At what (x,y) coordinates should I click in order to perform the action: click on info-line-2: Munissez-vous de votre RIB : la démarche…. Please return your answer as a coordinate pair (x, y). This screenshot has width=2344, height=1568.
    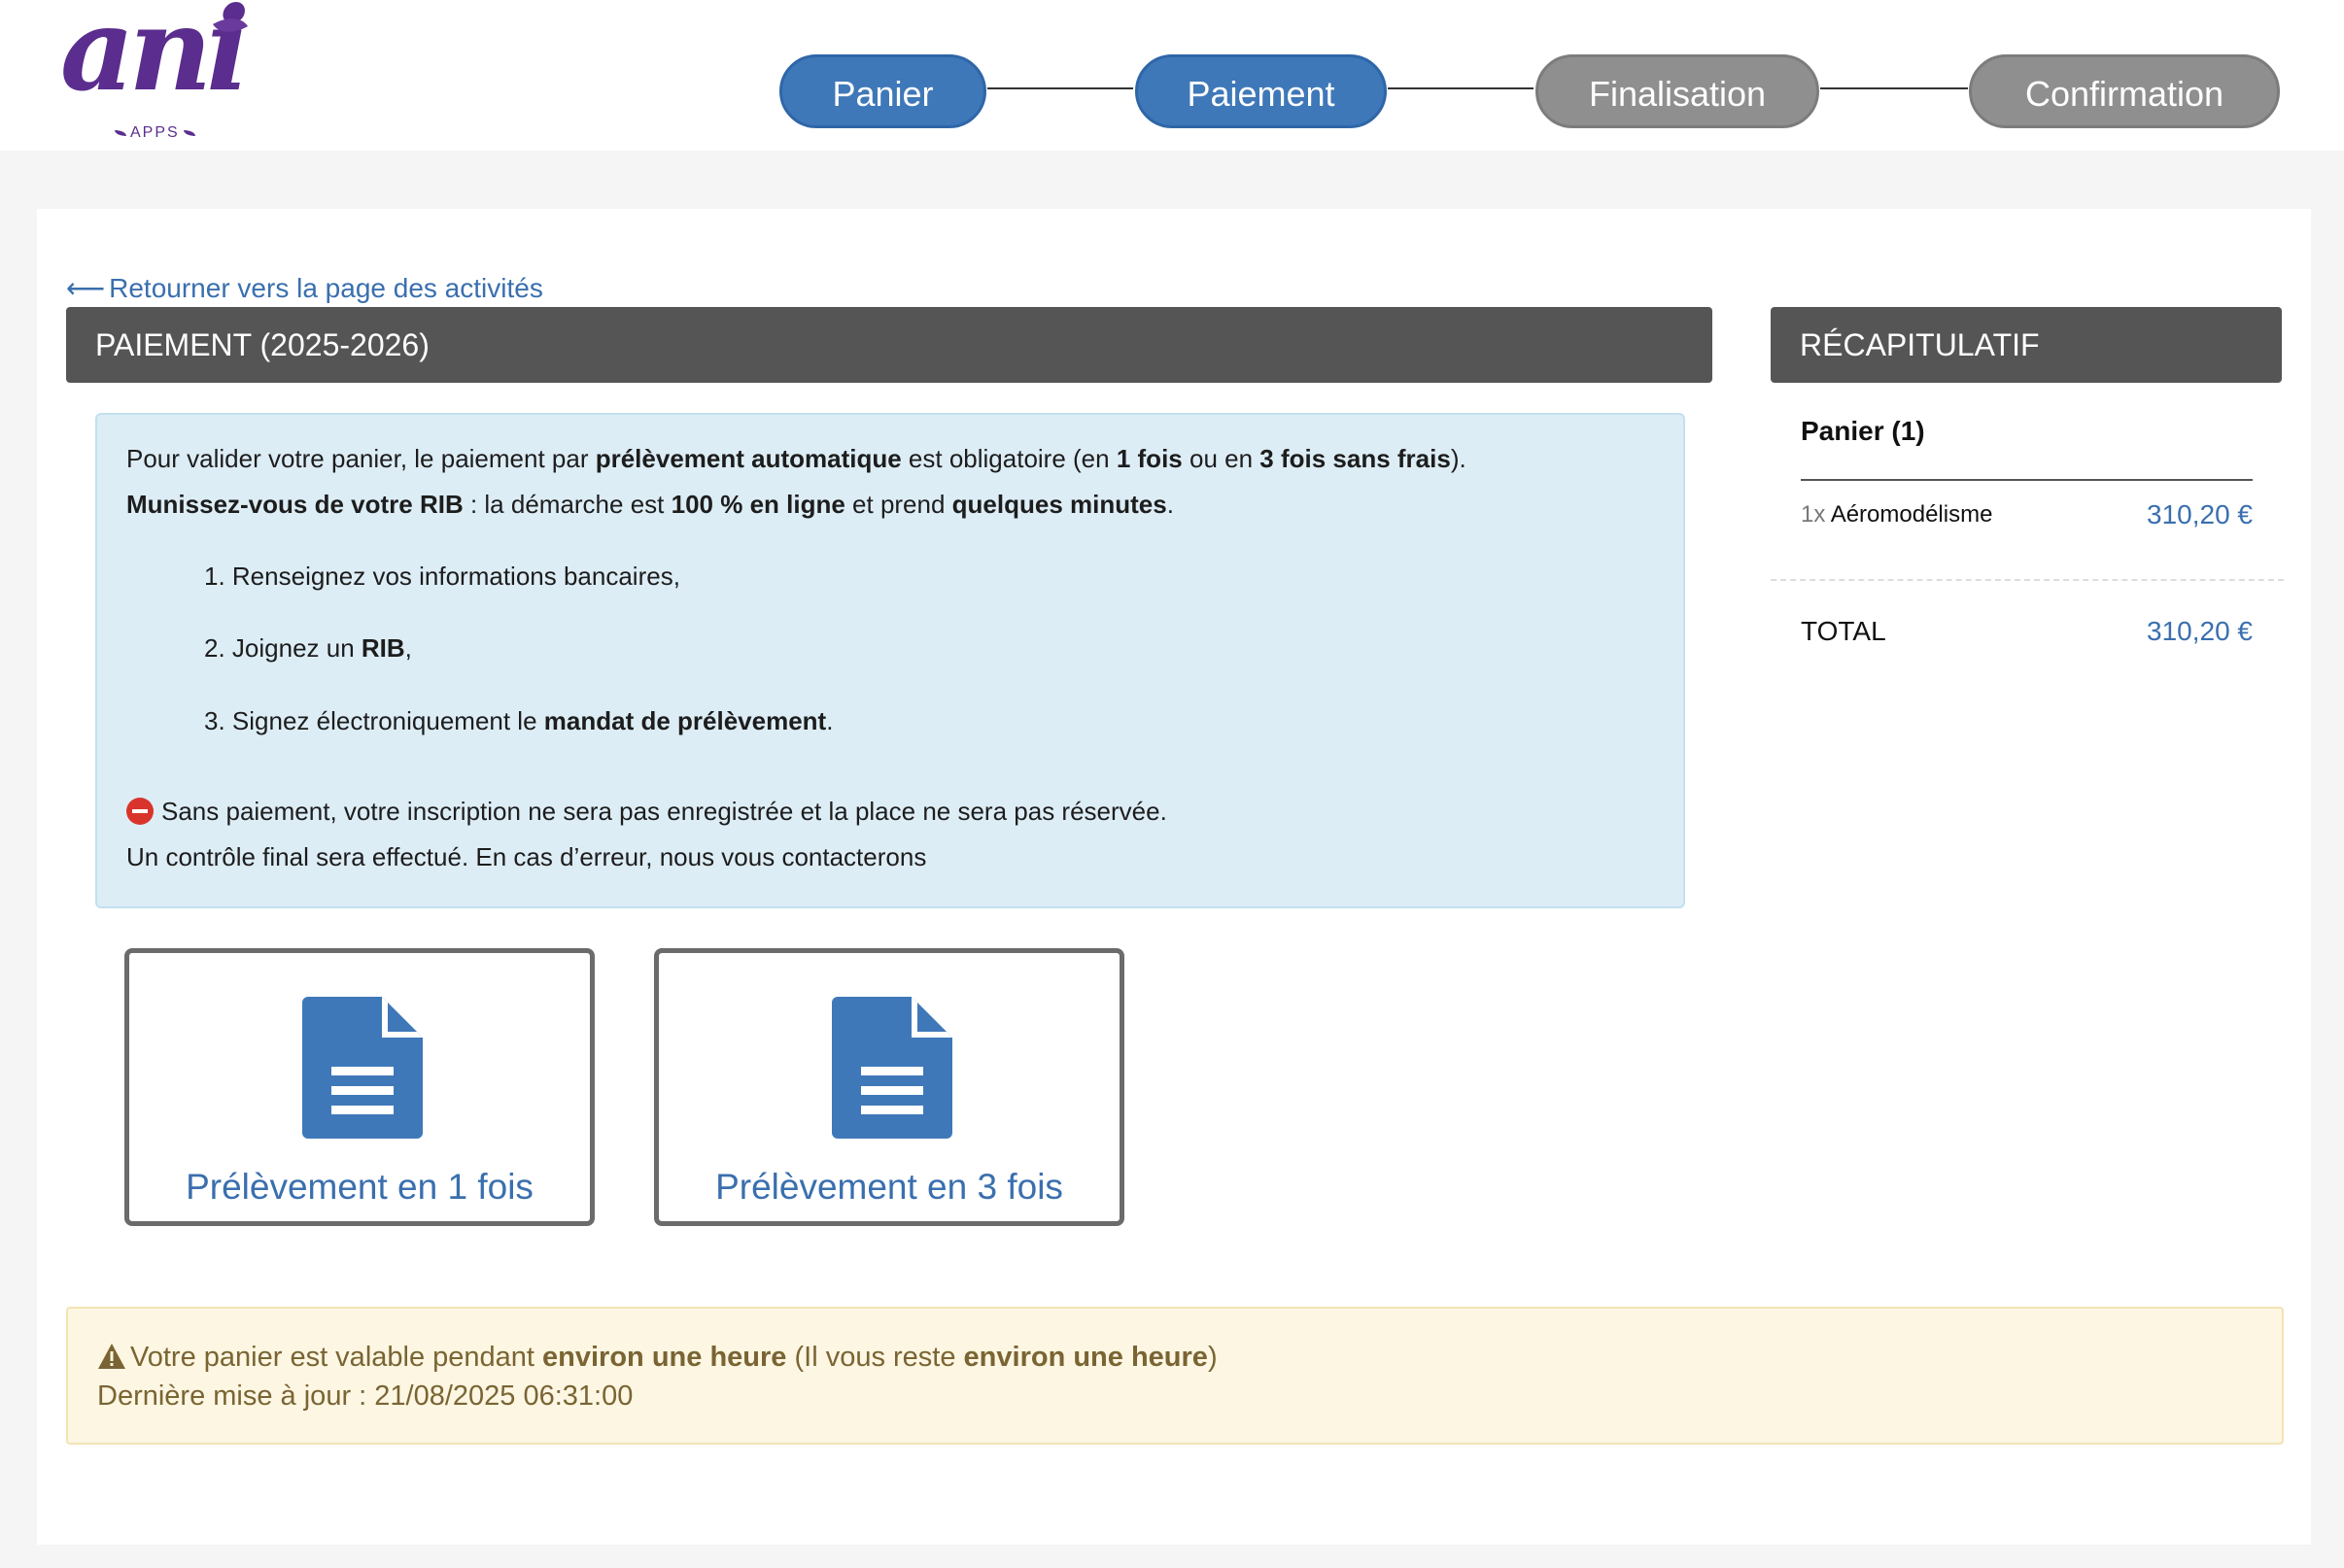
    Looking at the image, I should click on (650, 505).